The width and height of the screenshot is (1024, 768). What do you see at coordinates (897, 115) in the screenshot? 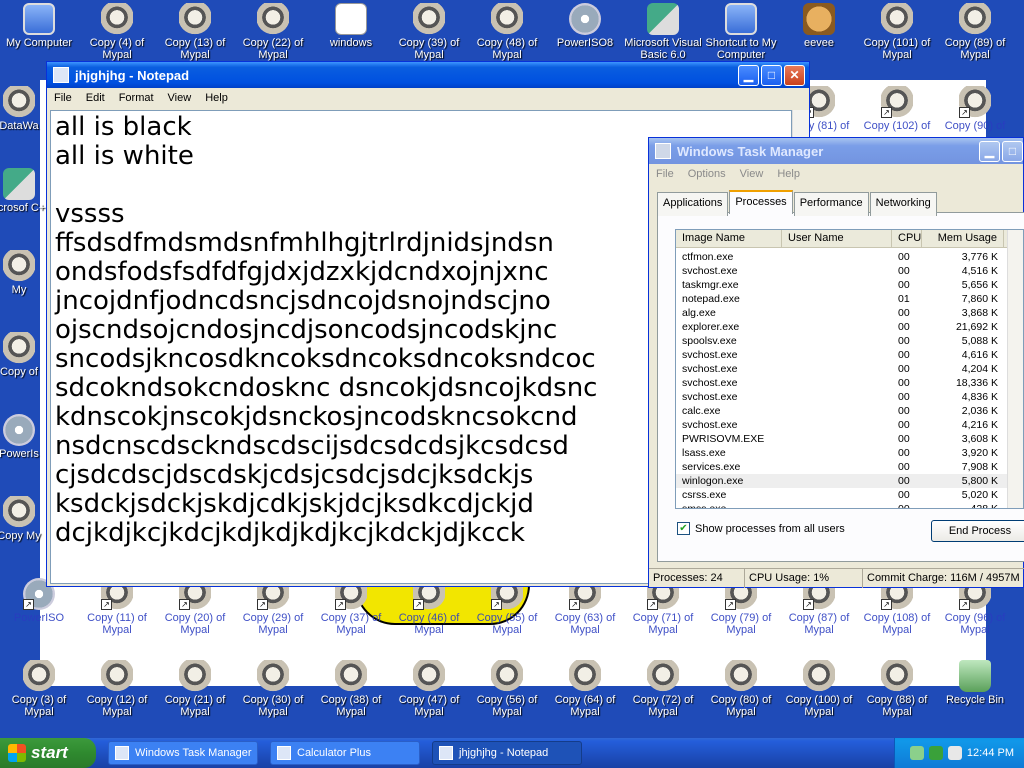
I see `desktop-icon: ↗ Copy (102) of` at bounding box center [897, 115].